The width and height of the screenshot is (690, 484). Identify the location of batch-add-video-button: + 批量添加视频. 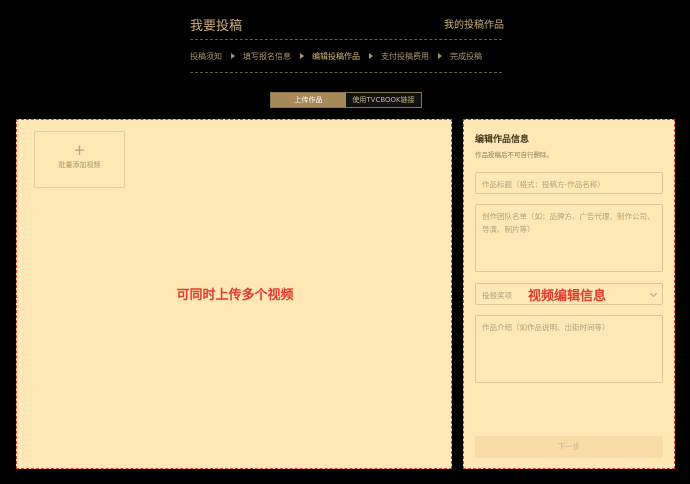
(79, 159).